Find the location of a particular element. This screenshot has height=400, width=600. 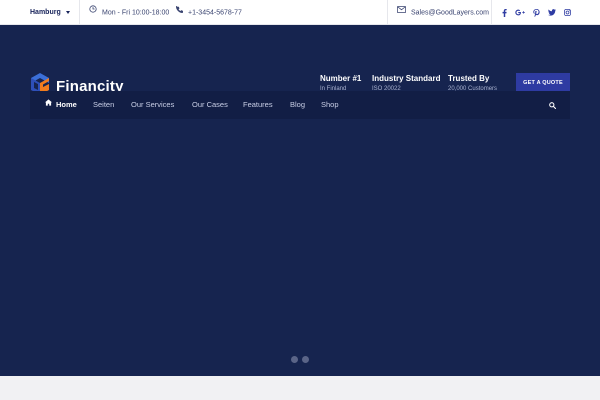

pinterest-icon is located at coordinates (536, 12).